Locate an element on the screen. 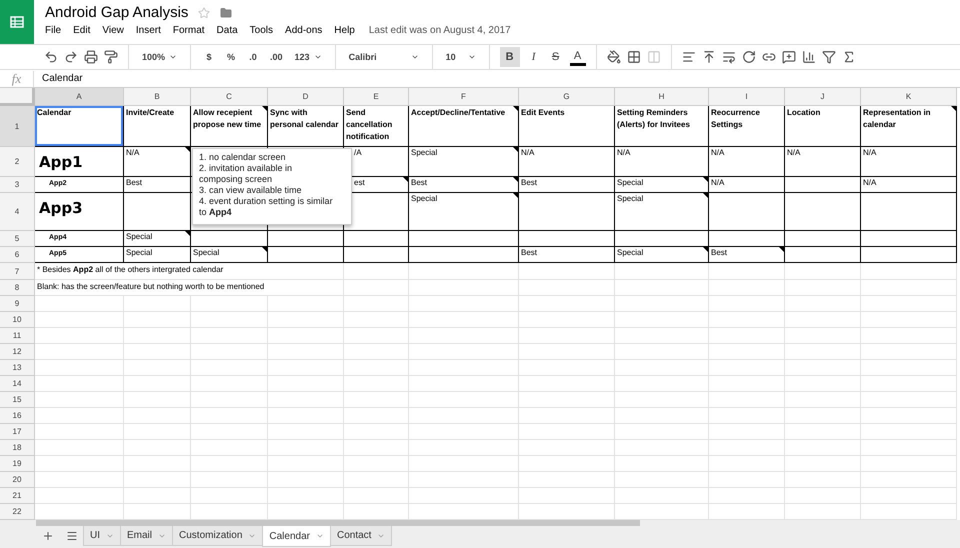 The image size is (960, 548). row-header: 12 is located at coordinates (17, 352).